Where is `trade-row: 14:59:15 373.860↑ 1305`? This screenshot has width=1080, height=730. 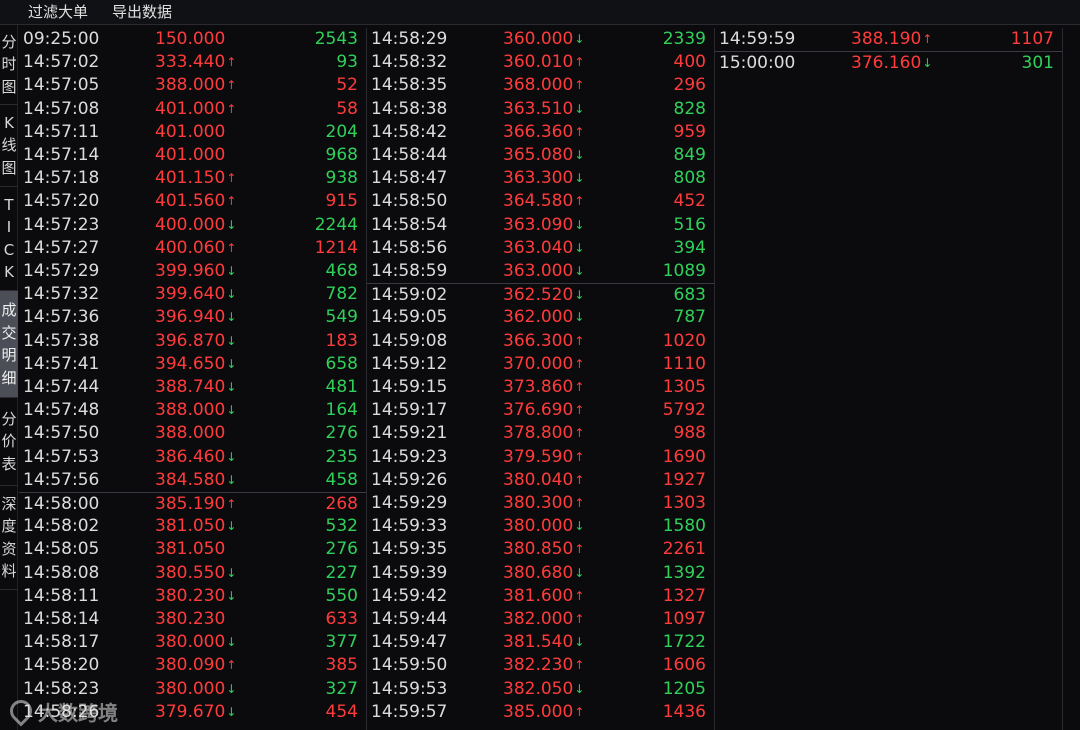 trade-row: 14:59:15 373.860↑ 1305 is located at coordinates (540, 387).